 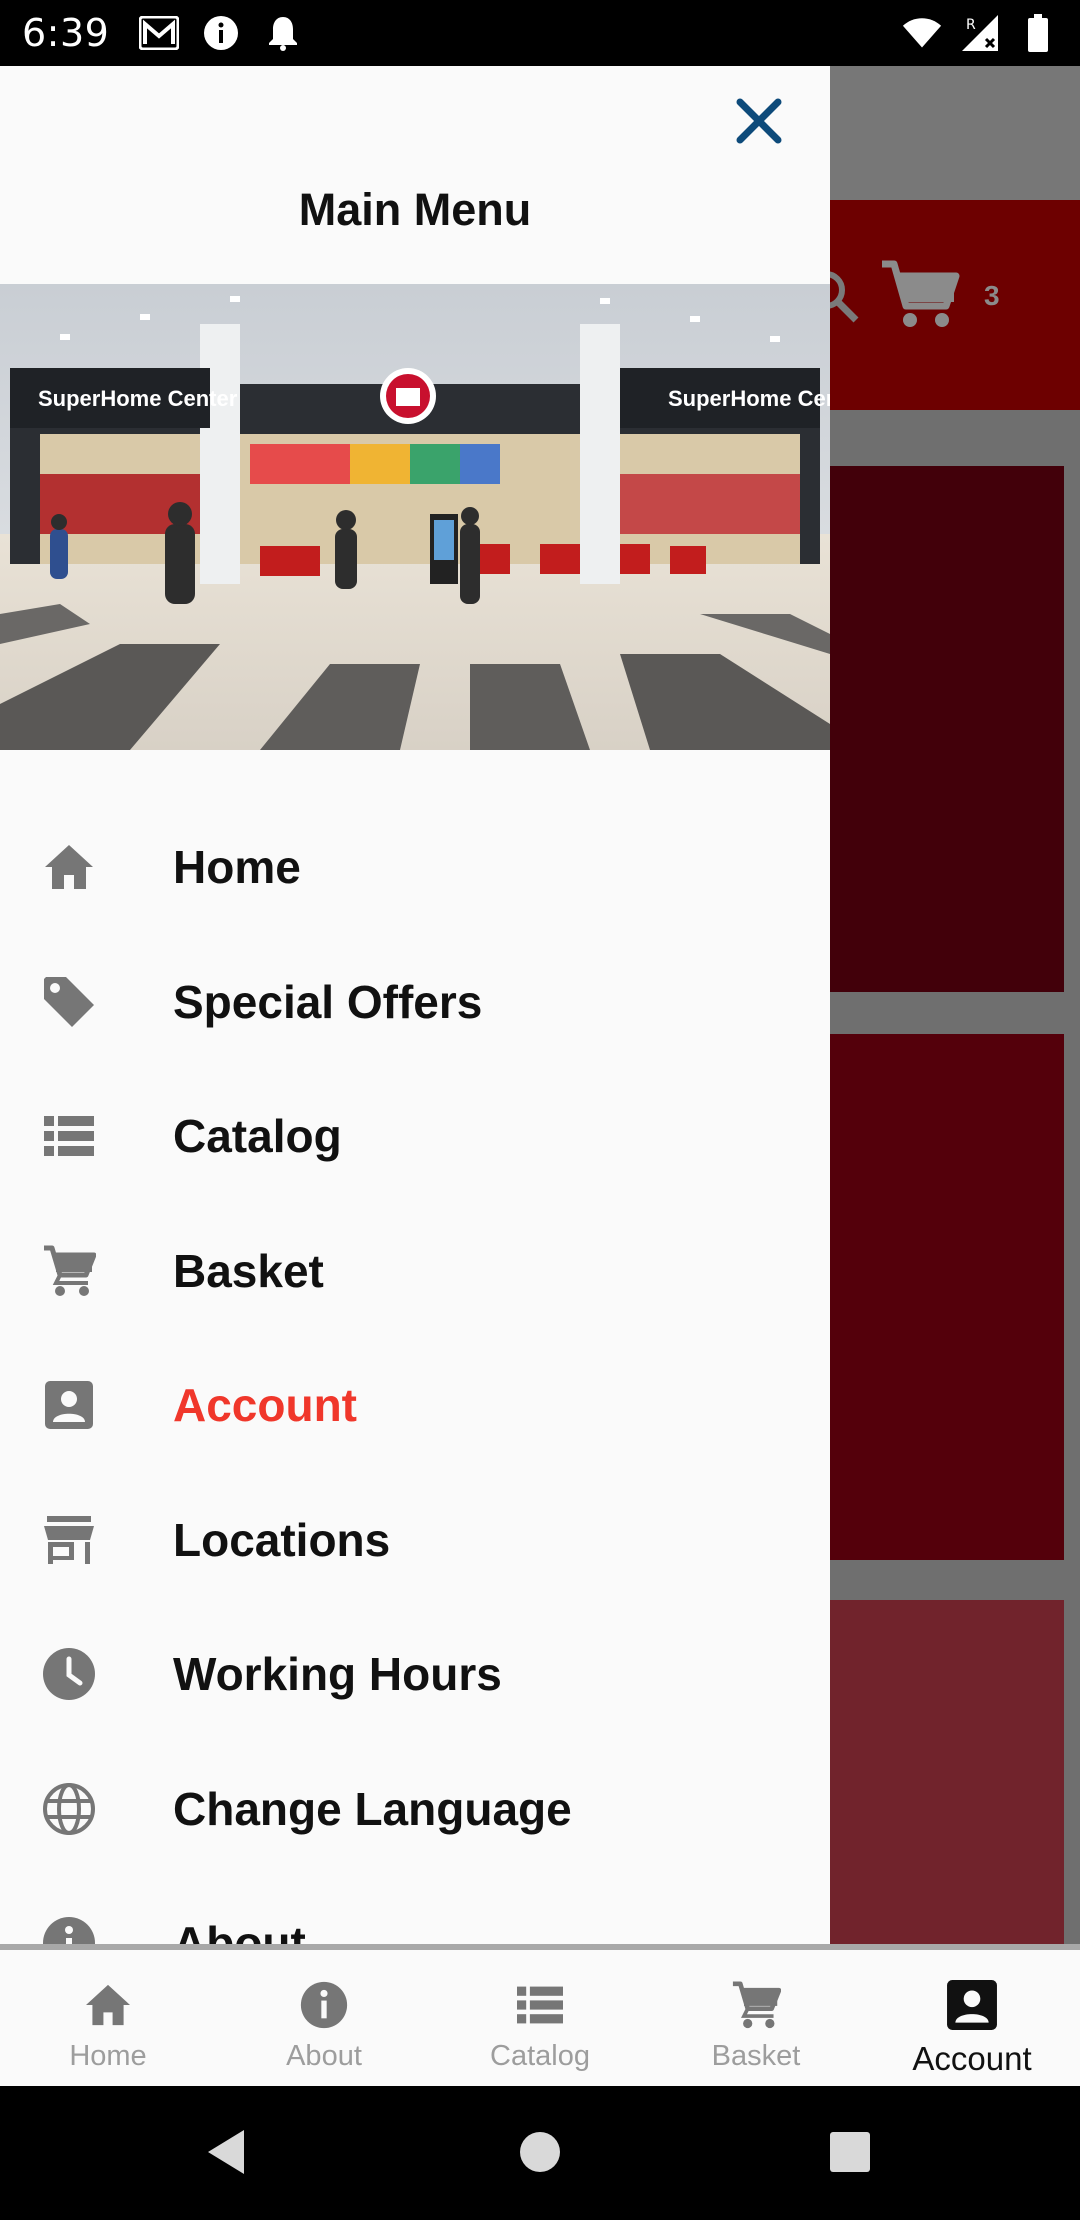 I want to click on wifi-icon, so click(x=922, y=33).